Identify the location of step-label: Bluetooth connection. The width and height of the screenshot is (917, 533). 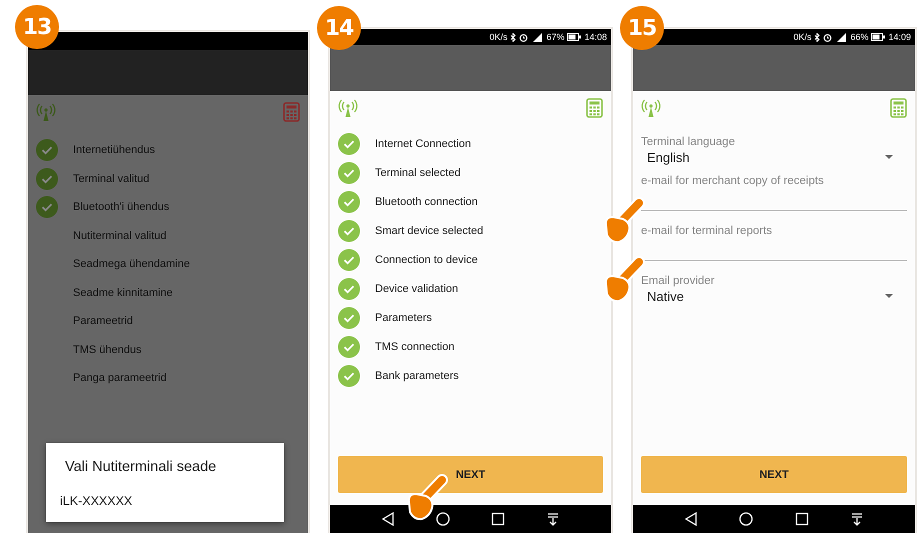
(426, 202).